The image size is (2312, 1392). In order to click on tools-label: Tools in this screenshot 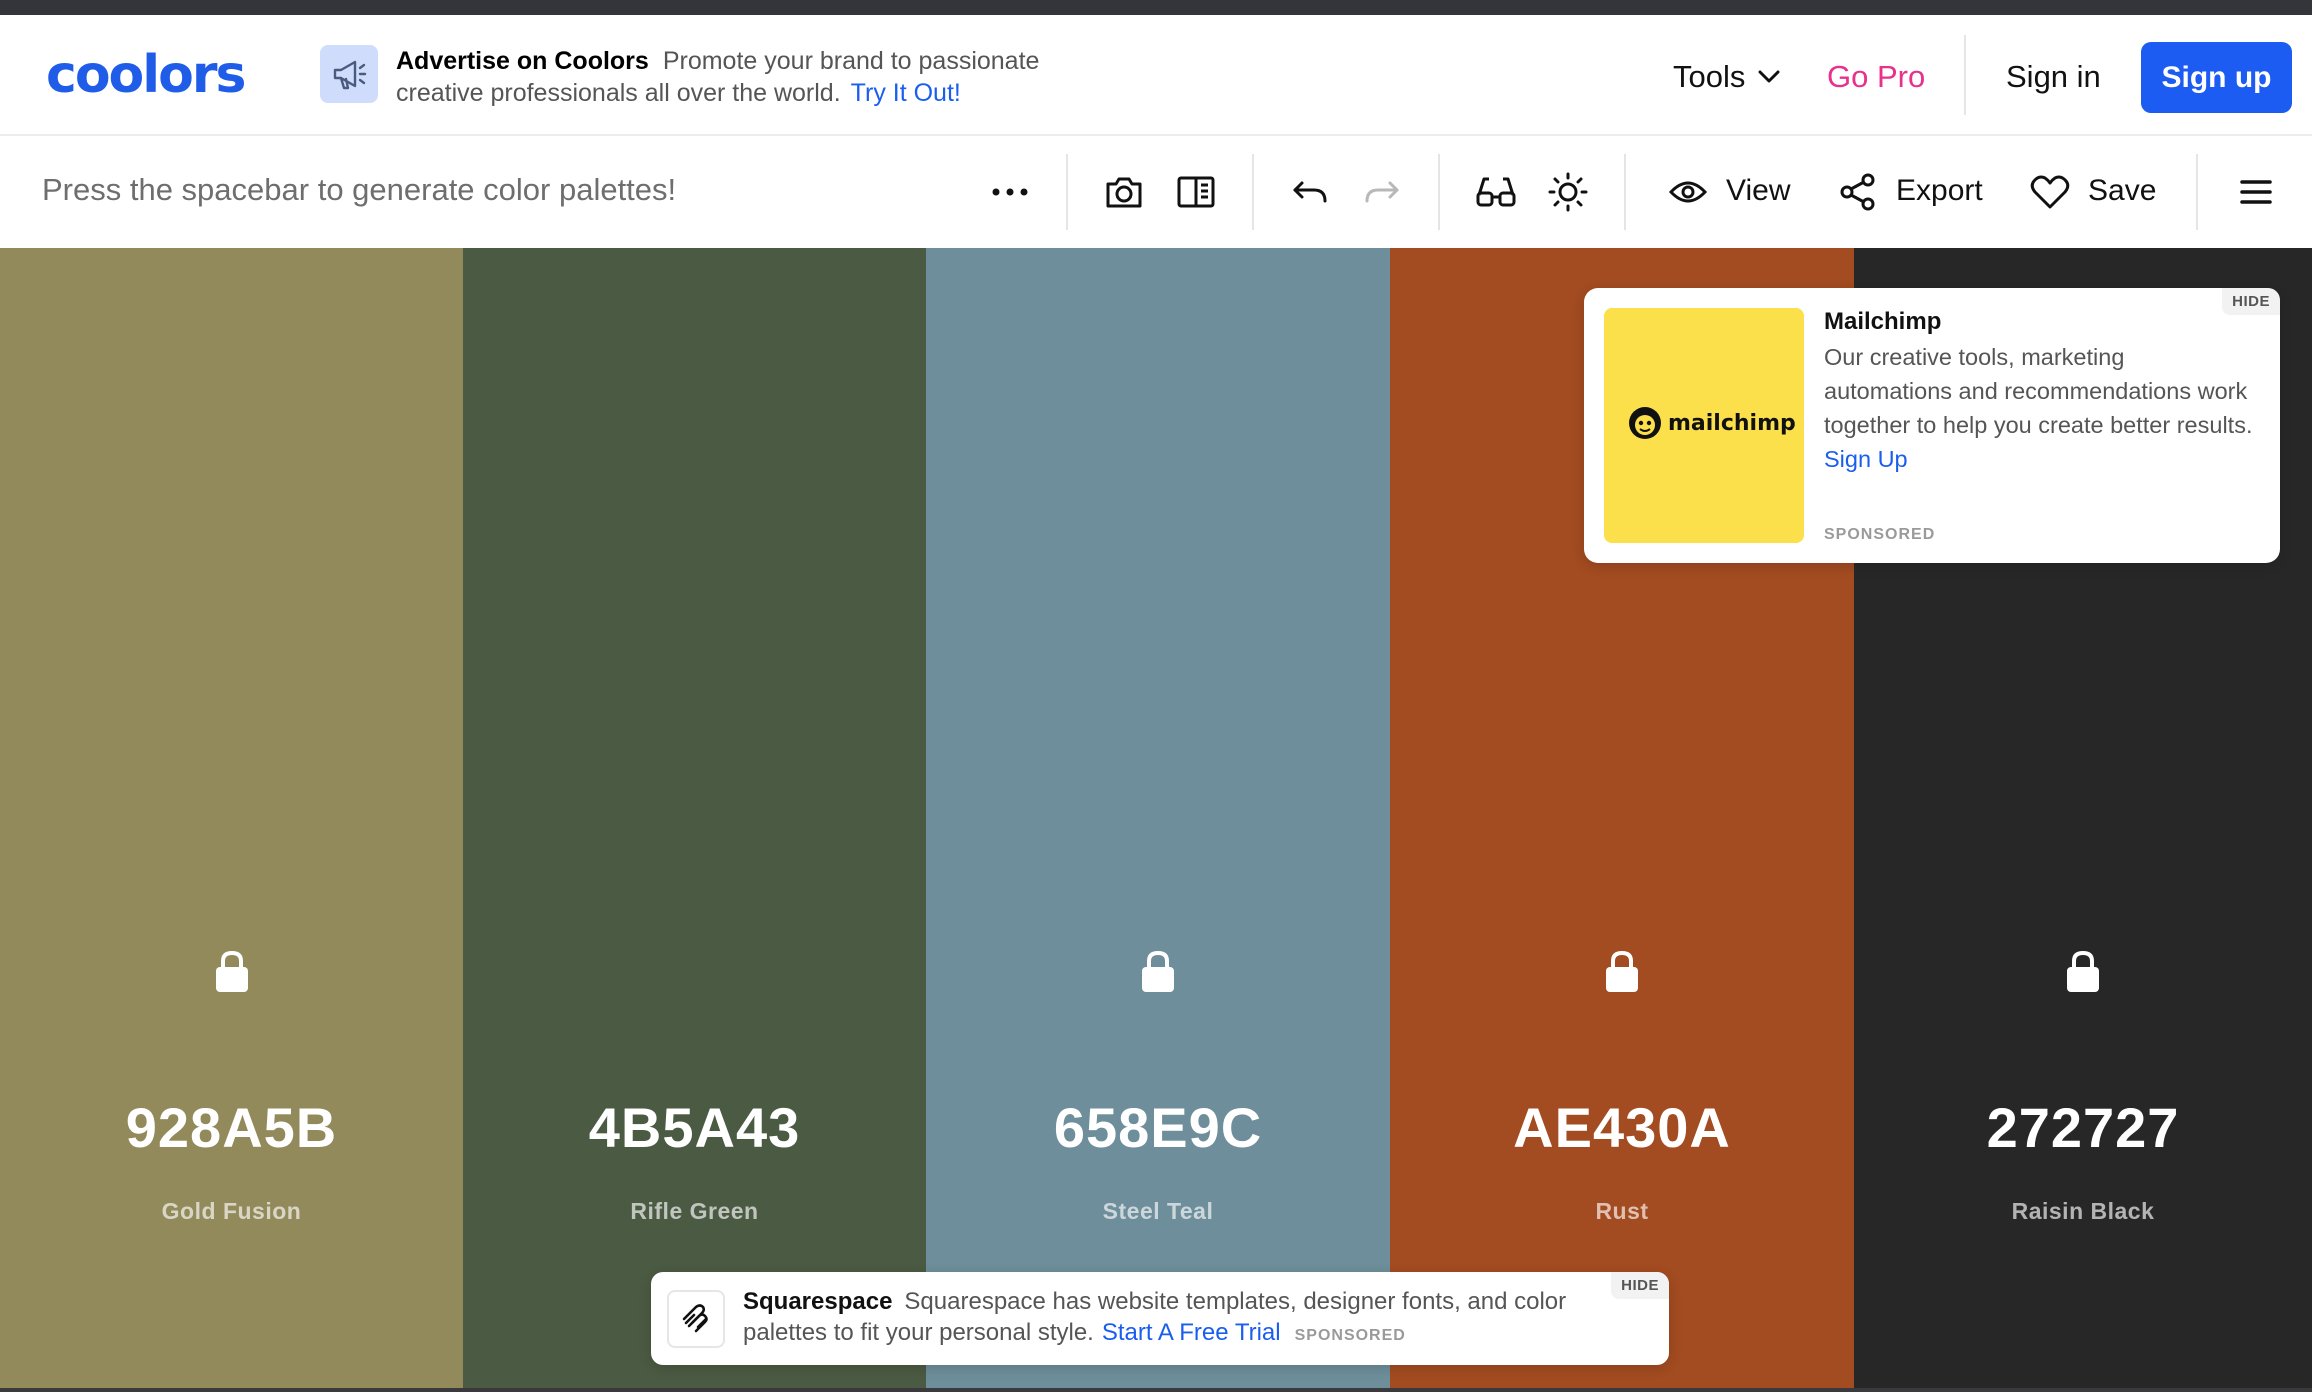, I will do `click(1709, 76)`.